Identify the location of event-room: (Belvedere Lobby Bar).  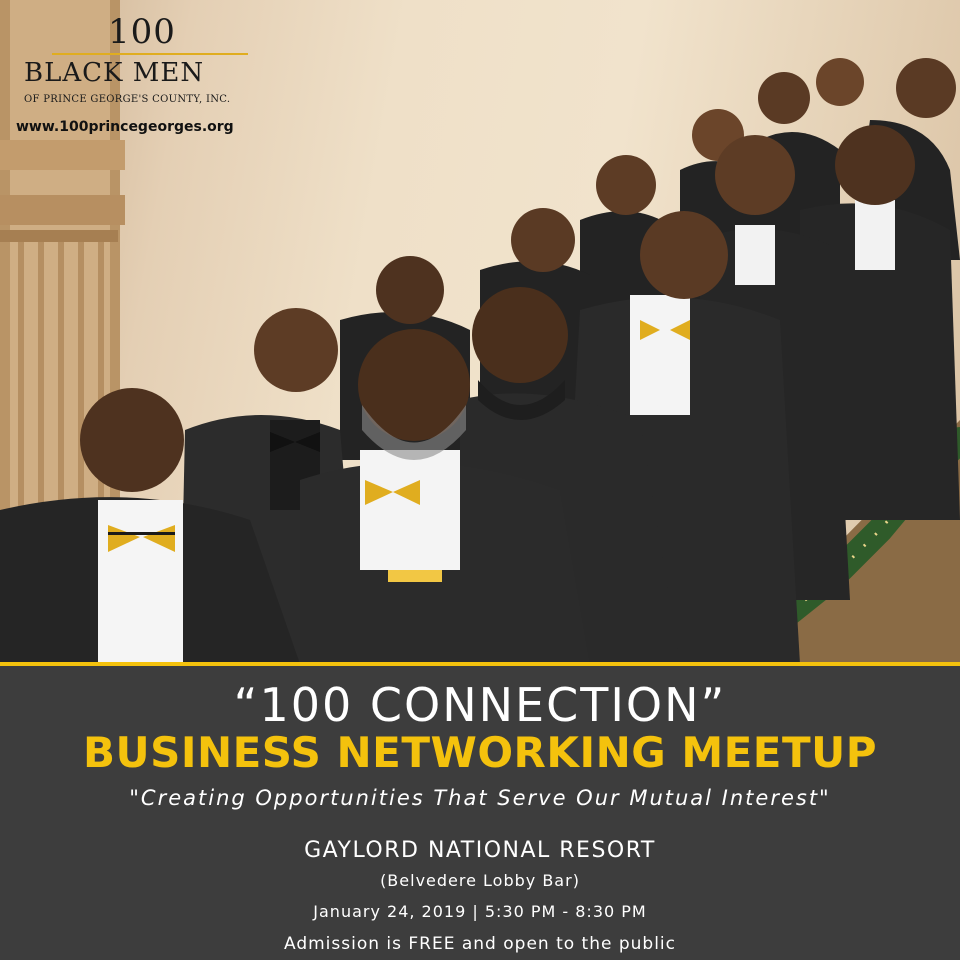
(480, 880).